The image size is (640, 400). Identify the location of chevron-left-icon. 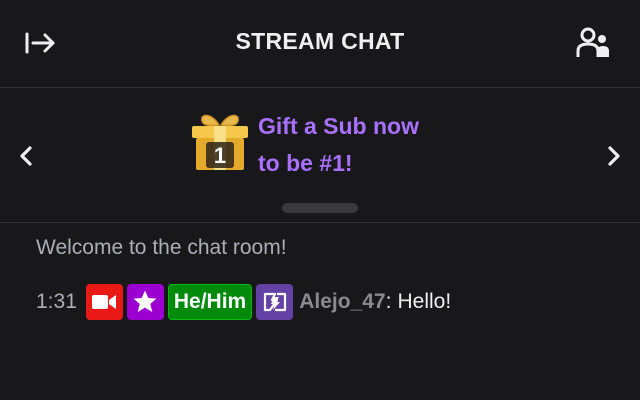
(26, 156).